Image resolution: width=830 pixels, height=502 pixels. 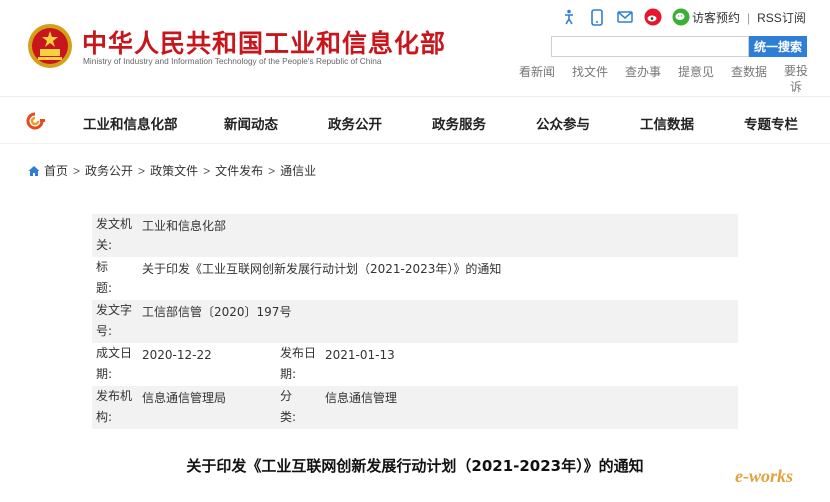 What do you see at coordinates (650, 46) in the screenshot?
I see `search-input` at bounding box center [650, 46].